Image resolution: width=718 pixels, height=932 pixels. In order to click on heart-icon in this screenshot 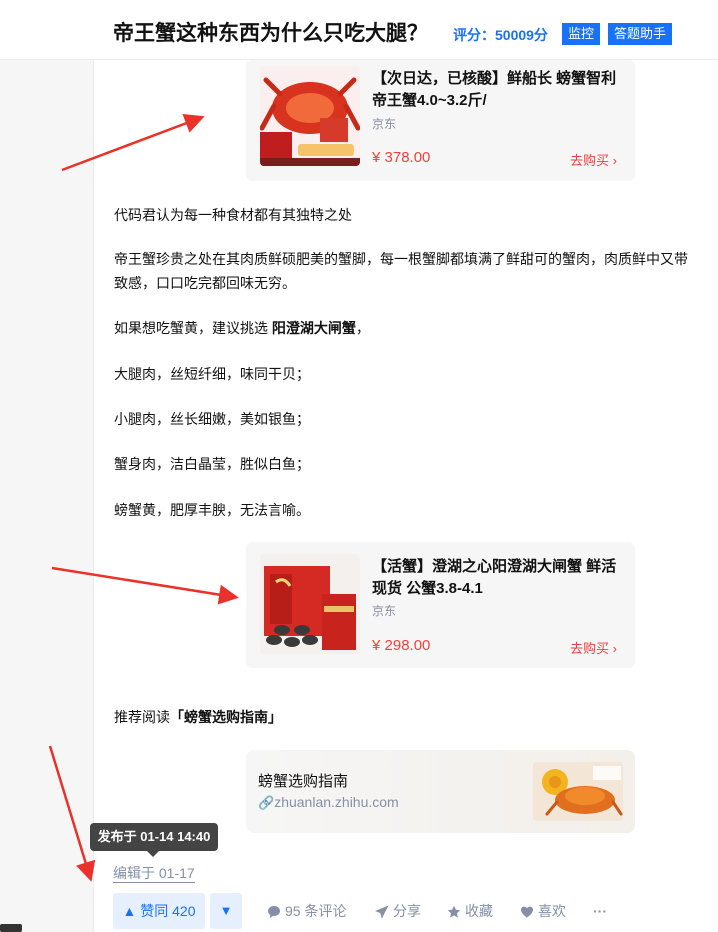, I will do `click(527, 912)`.